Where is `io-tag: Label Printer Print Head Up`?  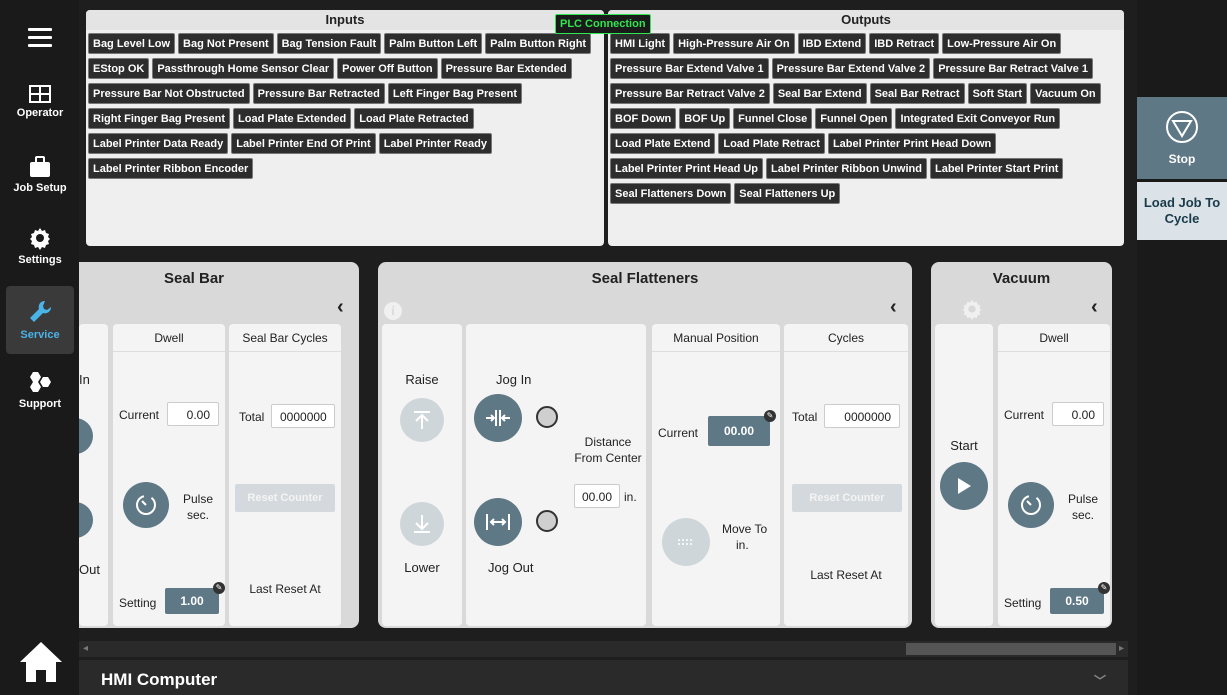
io-tag: Label Printer Print Head Up is located at coordinates (687, 168).